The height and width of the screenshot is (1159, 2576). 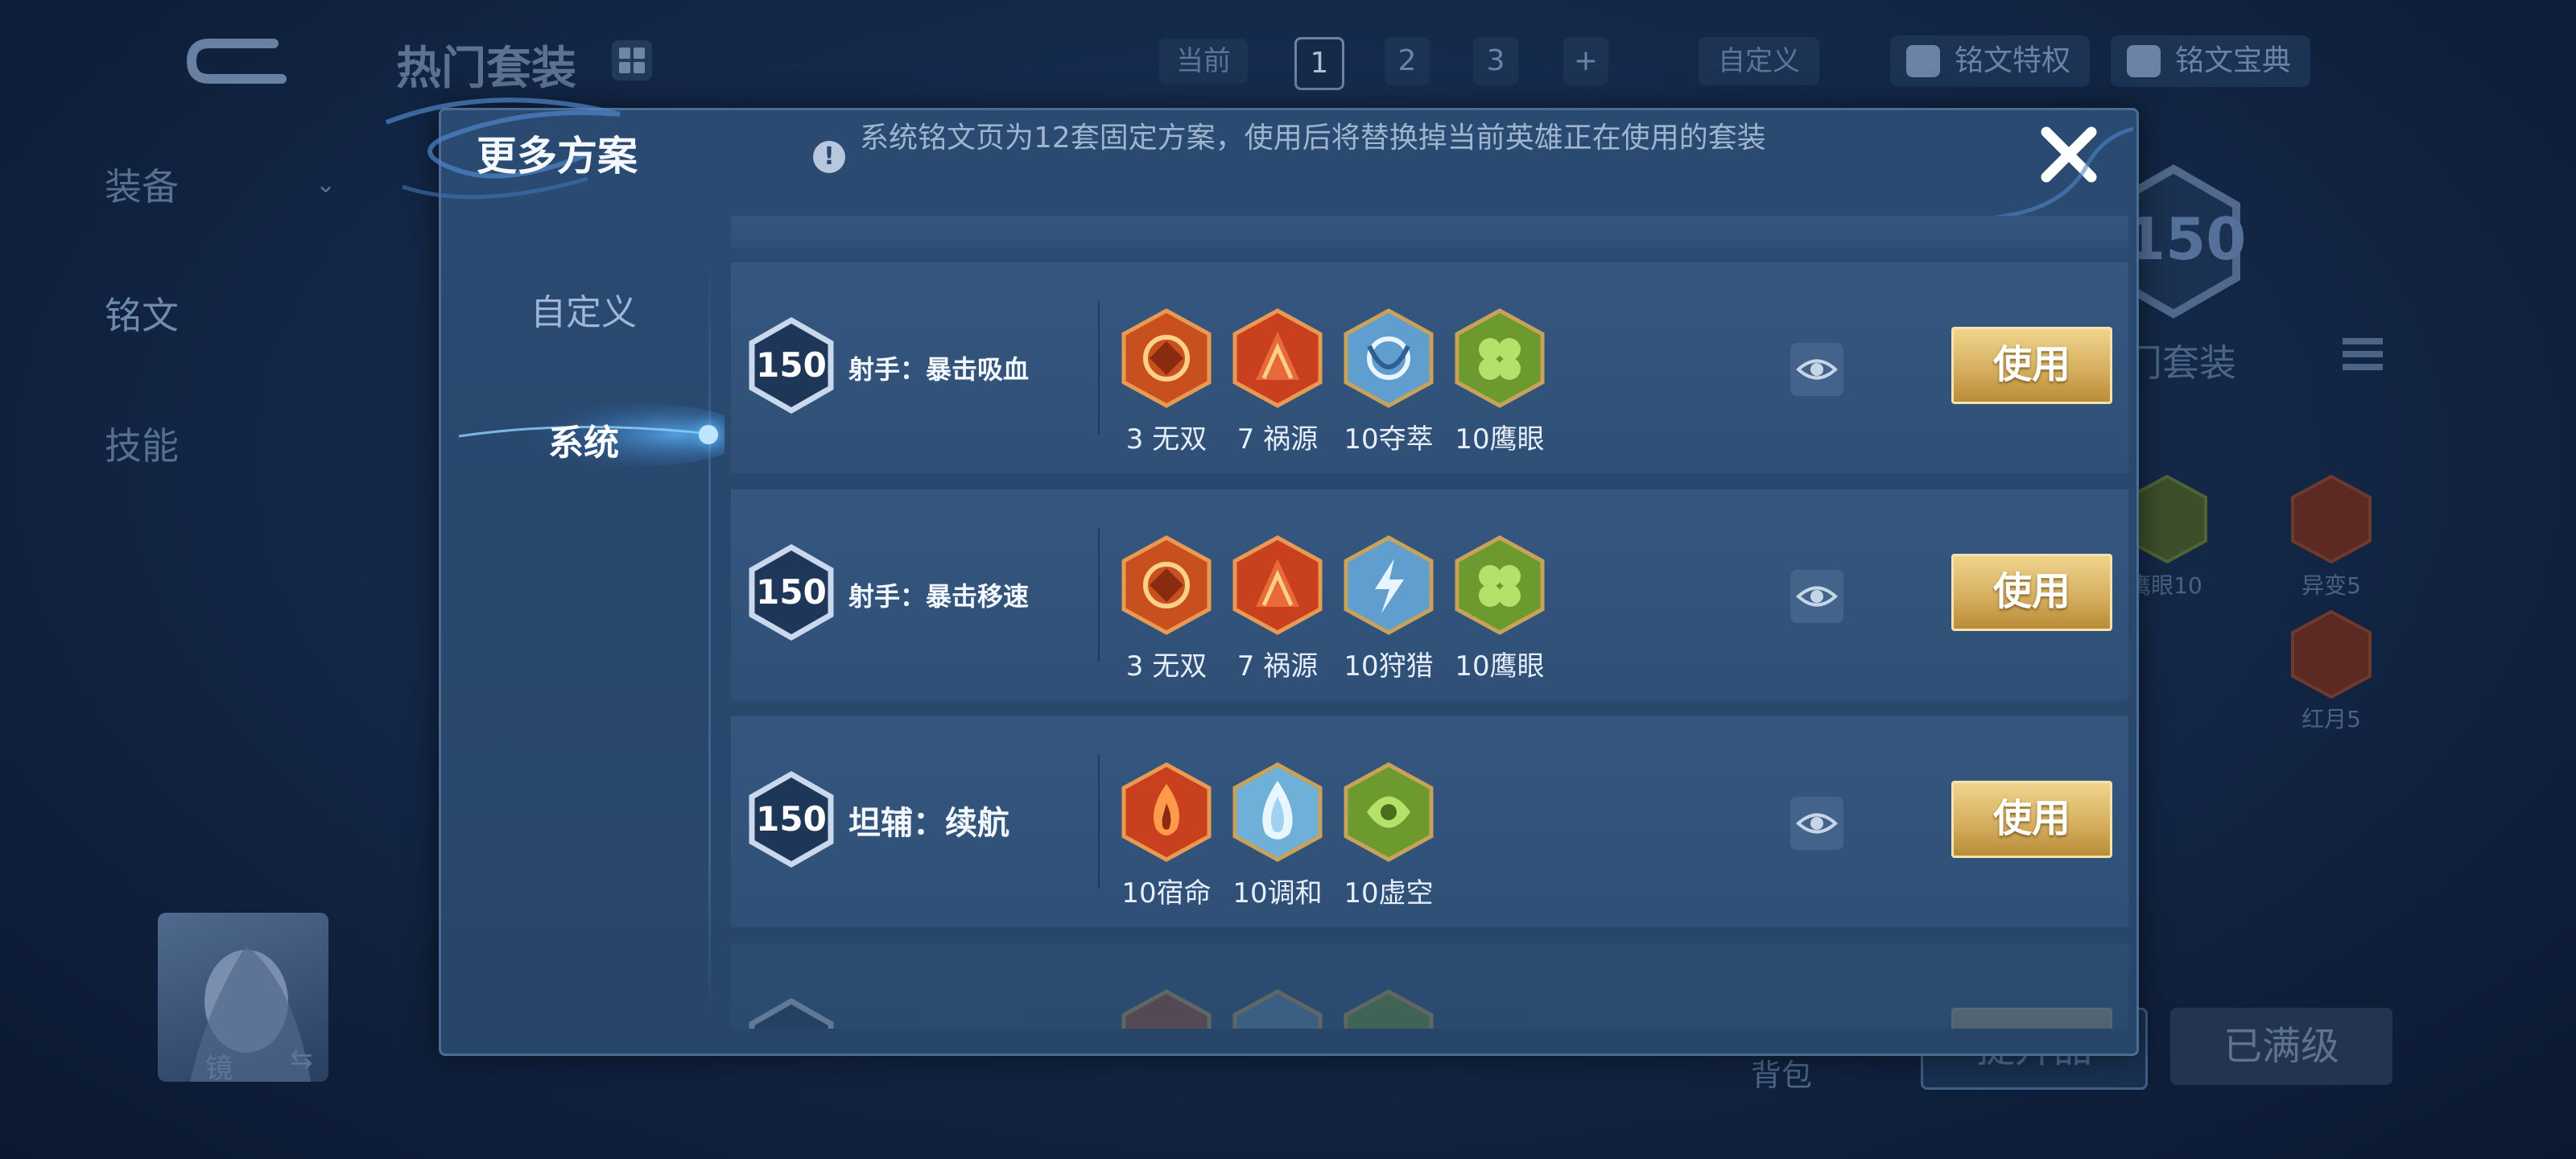 What do you see at coordinates (1313, 138) in the screenshot?
I see `dialog-notice: 系统铭文页为12套固定方案，使用后将替换掉当前英雄正在使用的套装` at bounding box center [1313, 138].